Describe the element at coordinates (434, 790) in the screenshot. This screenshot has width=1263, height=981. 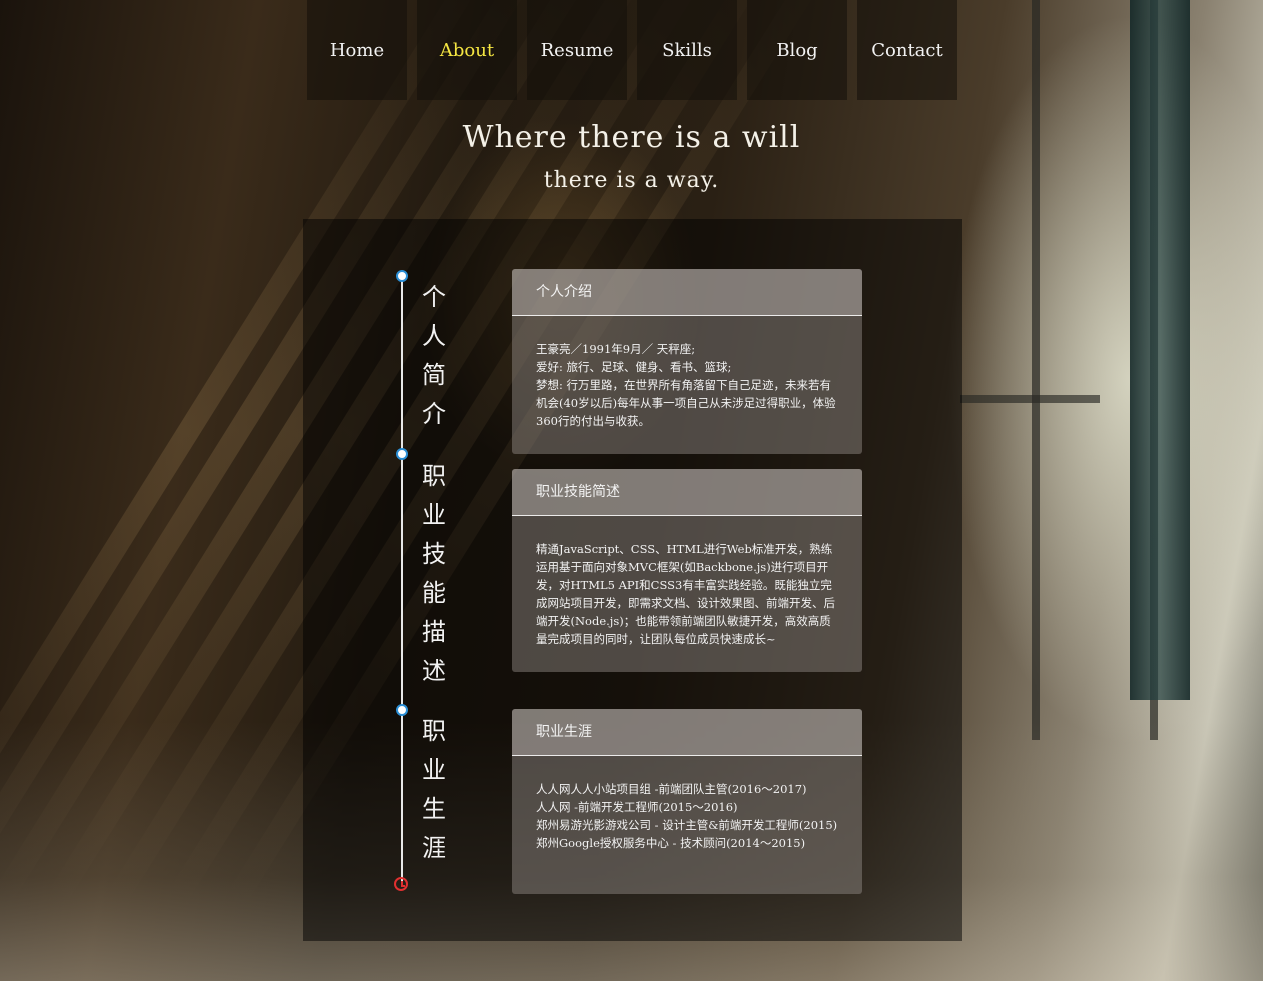
I see `timeline-label-career: 职业生涯` at that location.